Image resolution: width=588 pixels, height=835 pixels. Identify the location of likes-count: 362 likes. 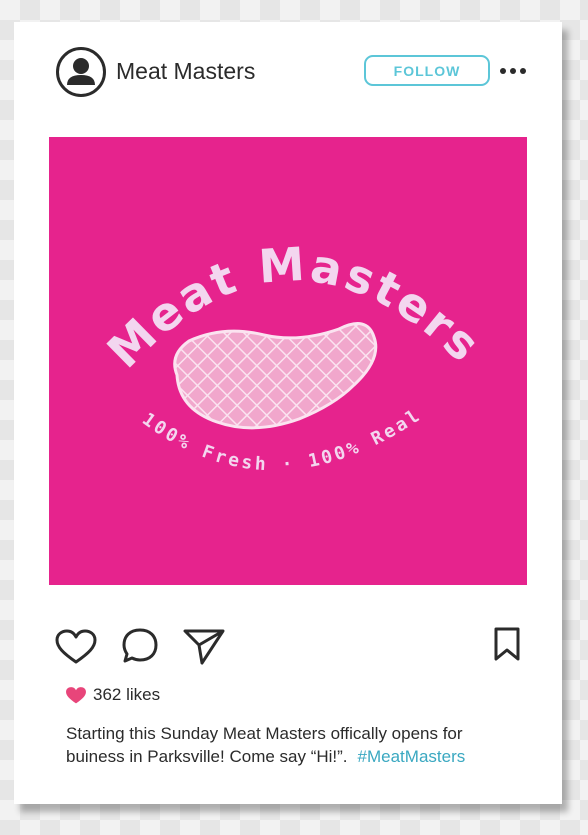
(126, 695).